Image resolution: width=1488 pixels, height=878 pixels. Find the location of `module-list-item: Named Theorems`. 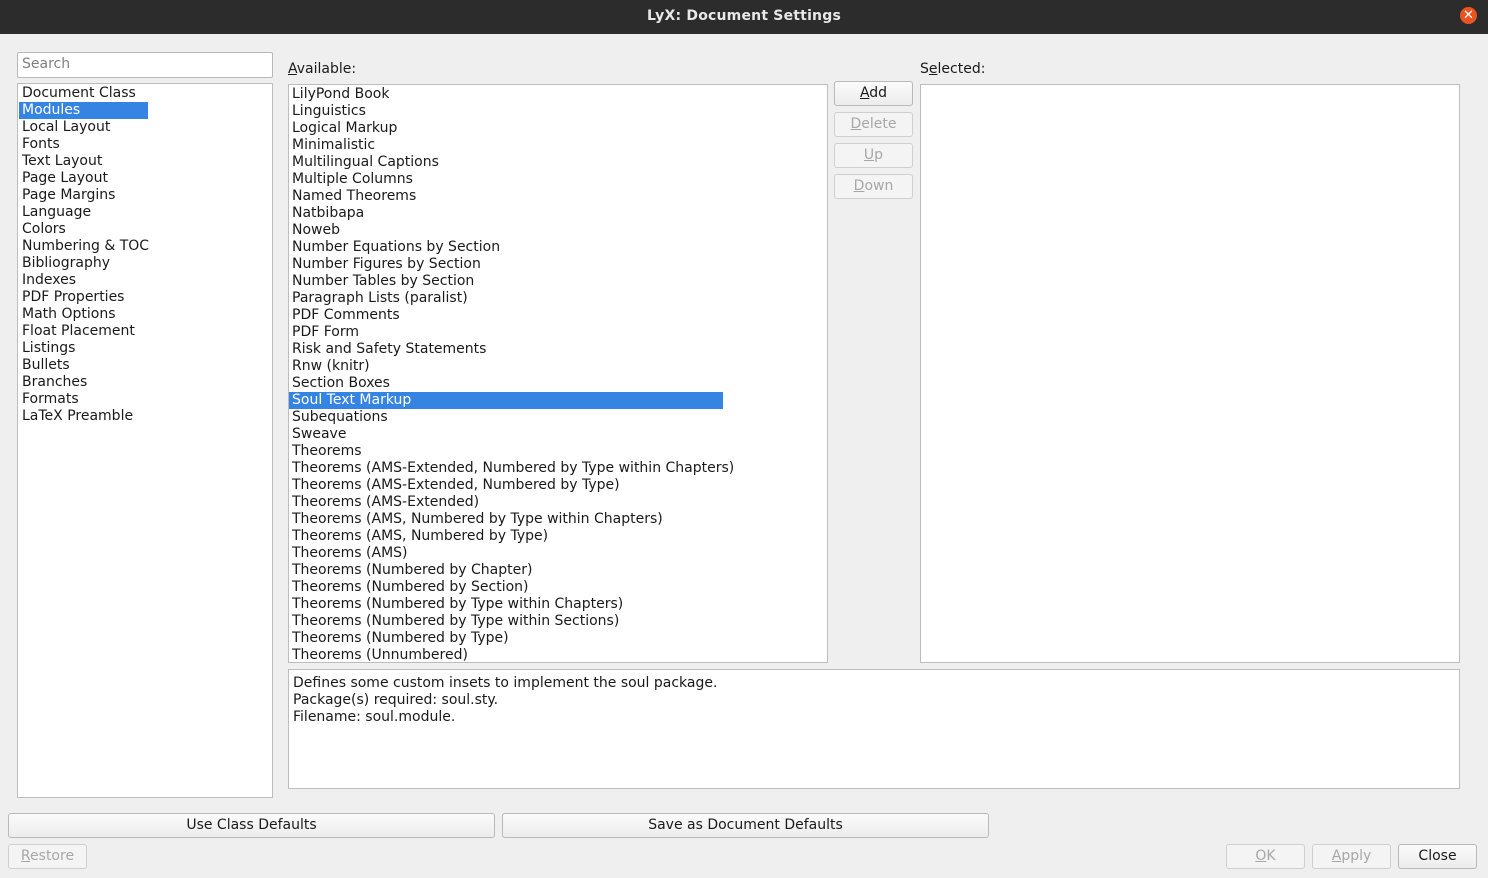

module-list-item: Named Theorems is located at coordinates (352, 196).